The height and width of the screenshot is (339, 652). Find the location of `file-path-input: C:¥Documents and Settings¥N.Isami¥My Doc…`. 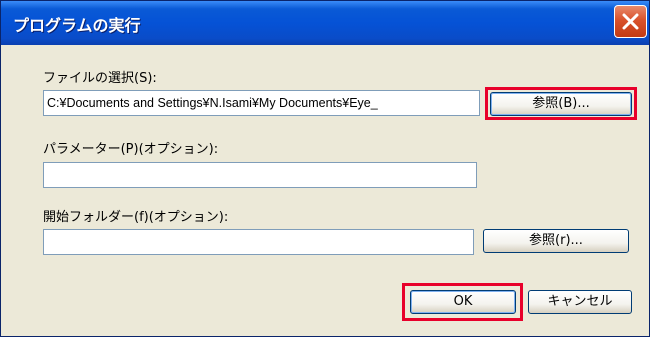

file-path-input: C:¥Documents and Settings¥N.Isami¥My Doc… is located at coordinates (261, 103).